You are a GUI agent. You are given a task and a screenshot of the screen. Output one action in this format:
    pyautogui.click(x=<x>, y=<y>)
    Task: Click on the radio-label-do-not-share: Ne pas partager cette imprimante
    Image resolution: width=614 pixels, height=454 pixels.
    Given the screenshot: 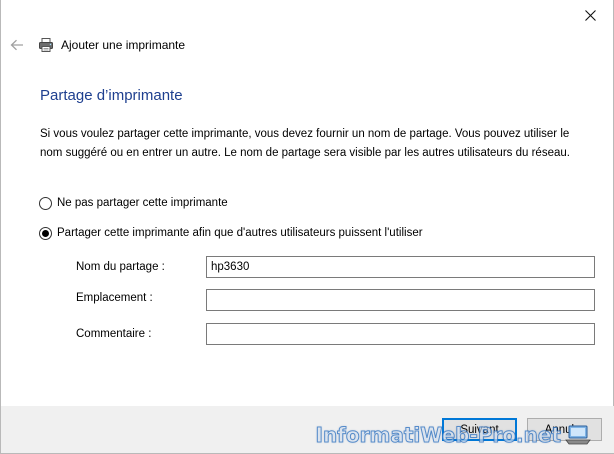 What is the action you would take?
    pyautogui.click(x=142, y=203)
    